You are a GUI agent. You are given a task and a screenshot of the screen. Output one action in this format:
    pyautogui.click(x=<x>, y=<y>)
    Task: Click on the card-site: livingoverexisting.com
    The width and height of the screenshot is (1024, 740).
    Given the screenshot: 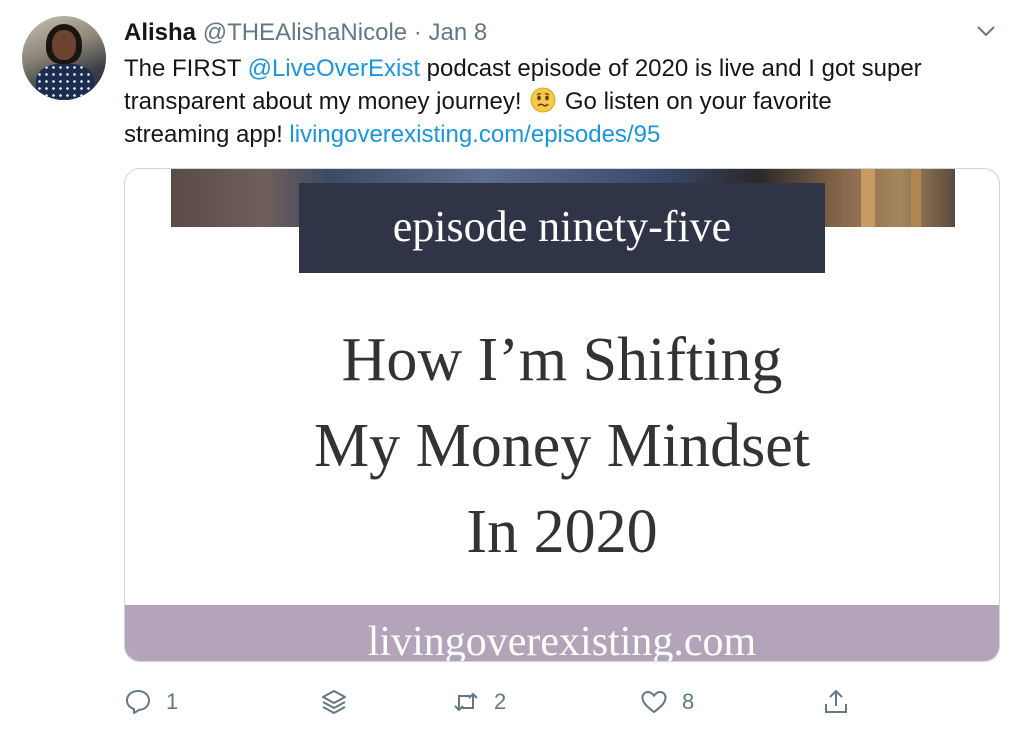 What is the action you would take?
    pyautogui.click(x=562, y=640)
    